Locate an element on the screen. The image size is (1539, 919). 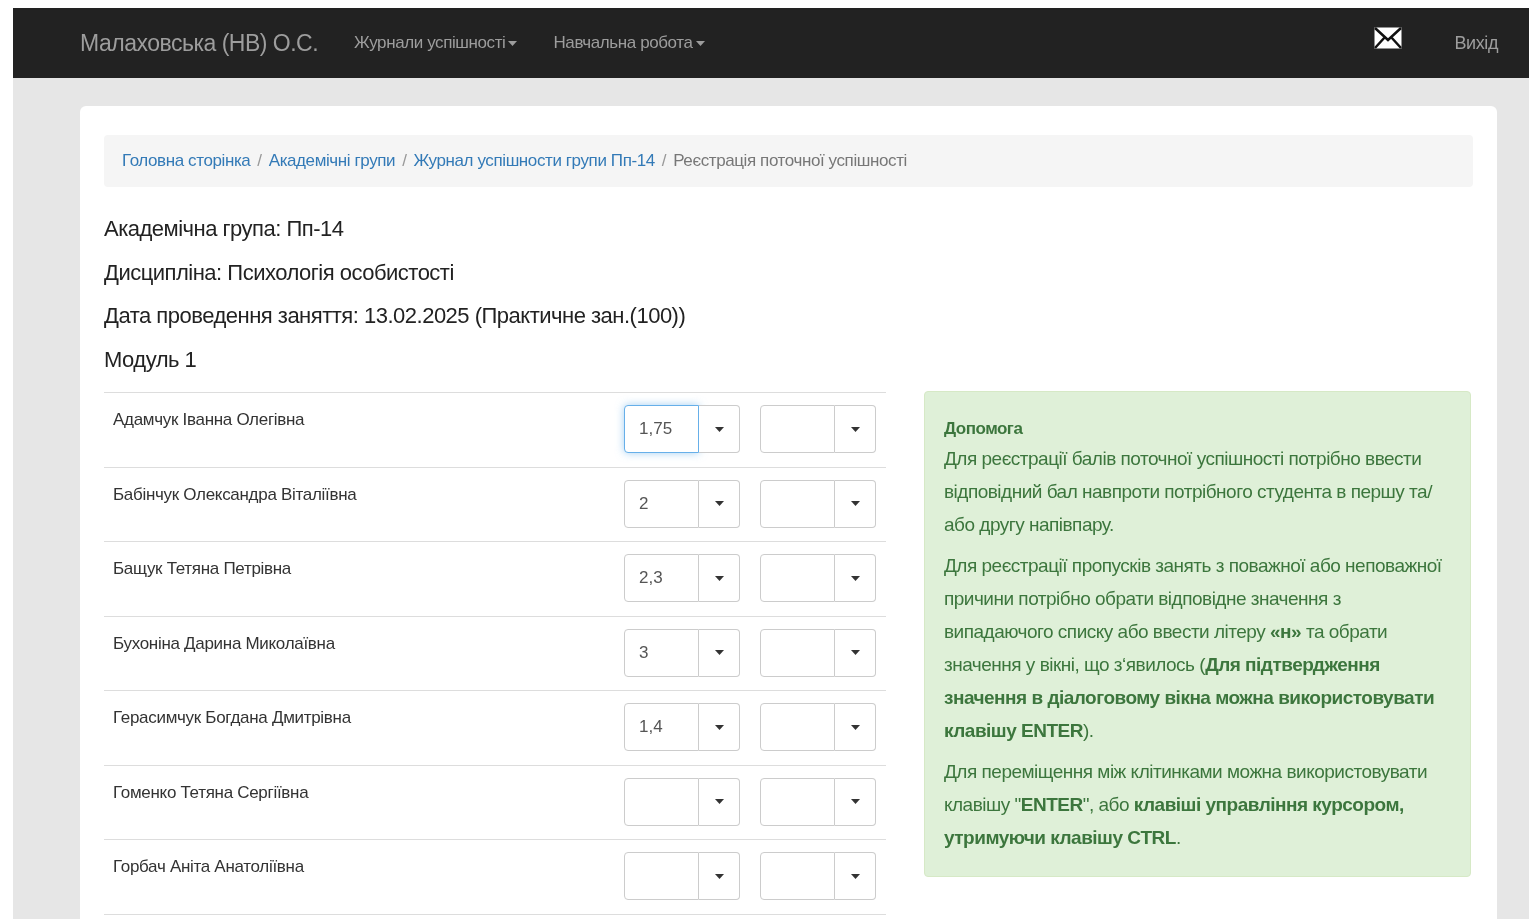
nav-menu: Навчальна робота is located at coordinates (629, 43).